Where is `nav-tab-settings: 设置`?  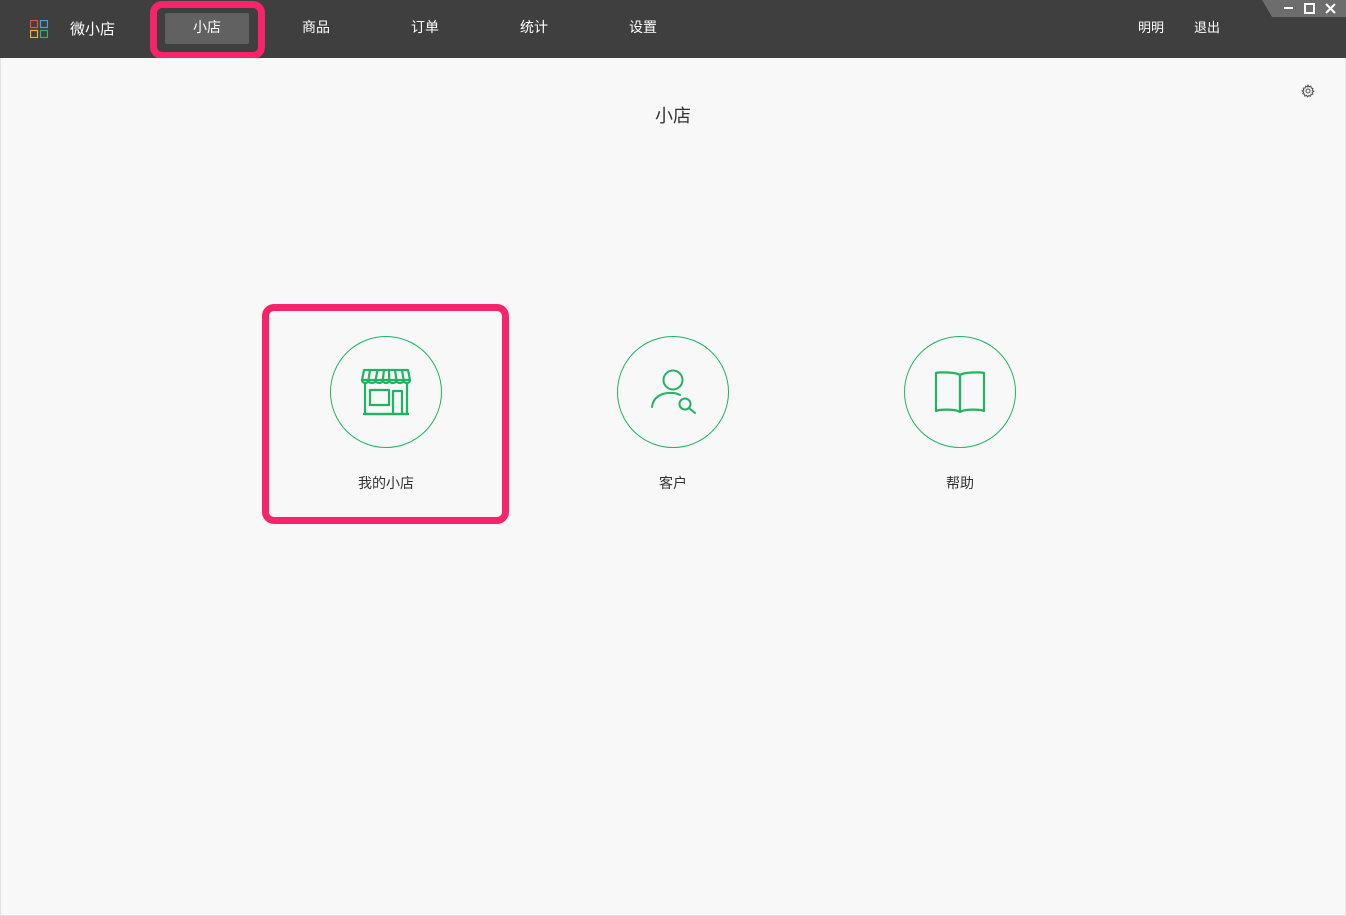 nav-tab-settings: 设置 is located at coordinates (643, 28).